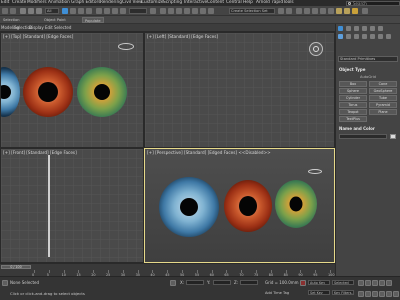 The height and width of the screenshot is (300, 400). What do you see at coordinates (211, 11) in the screenshot?
I see `edit-named-selection-icon` at bounding box center [211, 11].